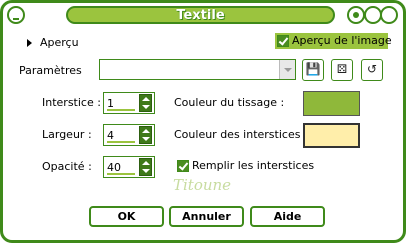 This screenshot has height=243, width=406. I want to click on title-bar: Textile, so click(203, 15).